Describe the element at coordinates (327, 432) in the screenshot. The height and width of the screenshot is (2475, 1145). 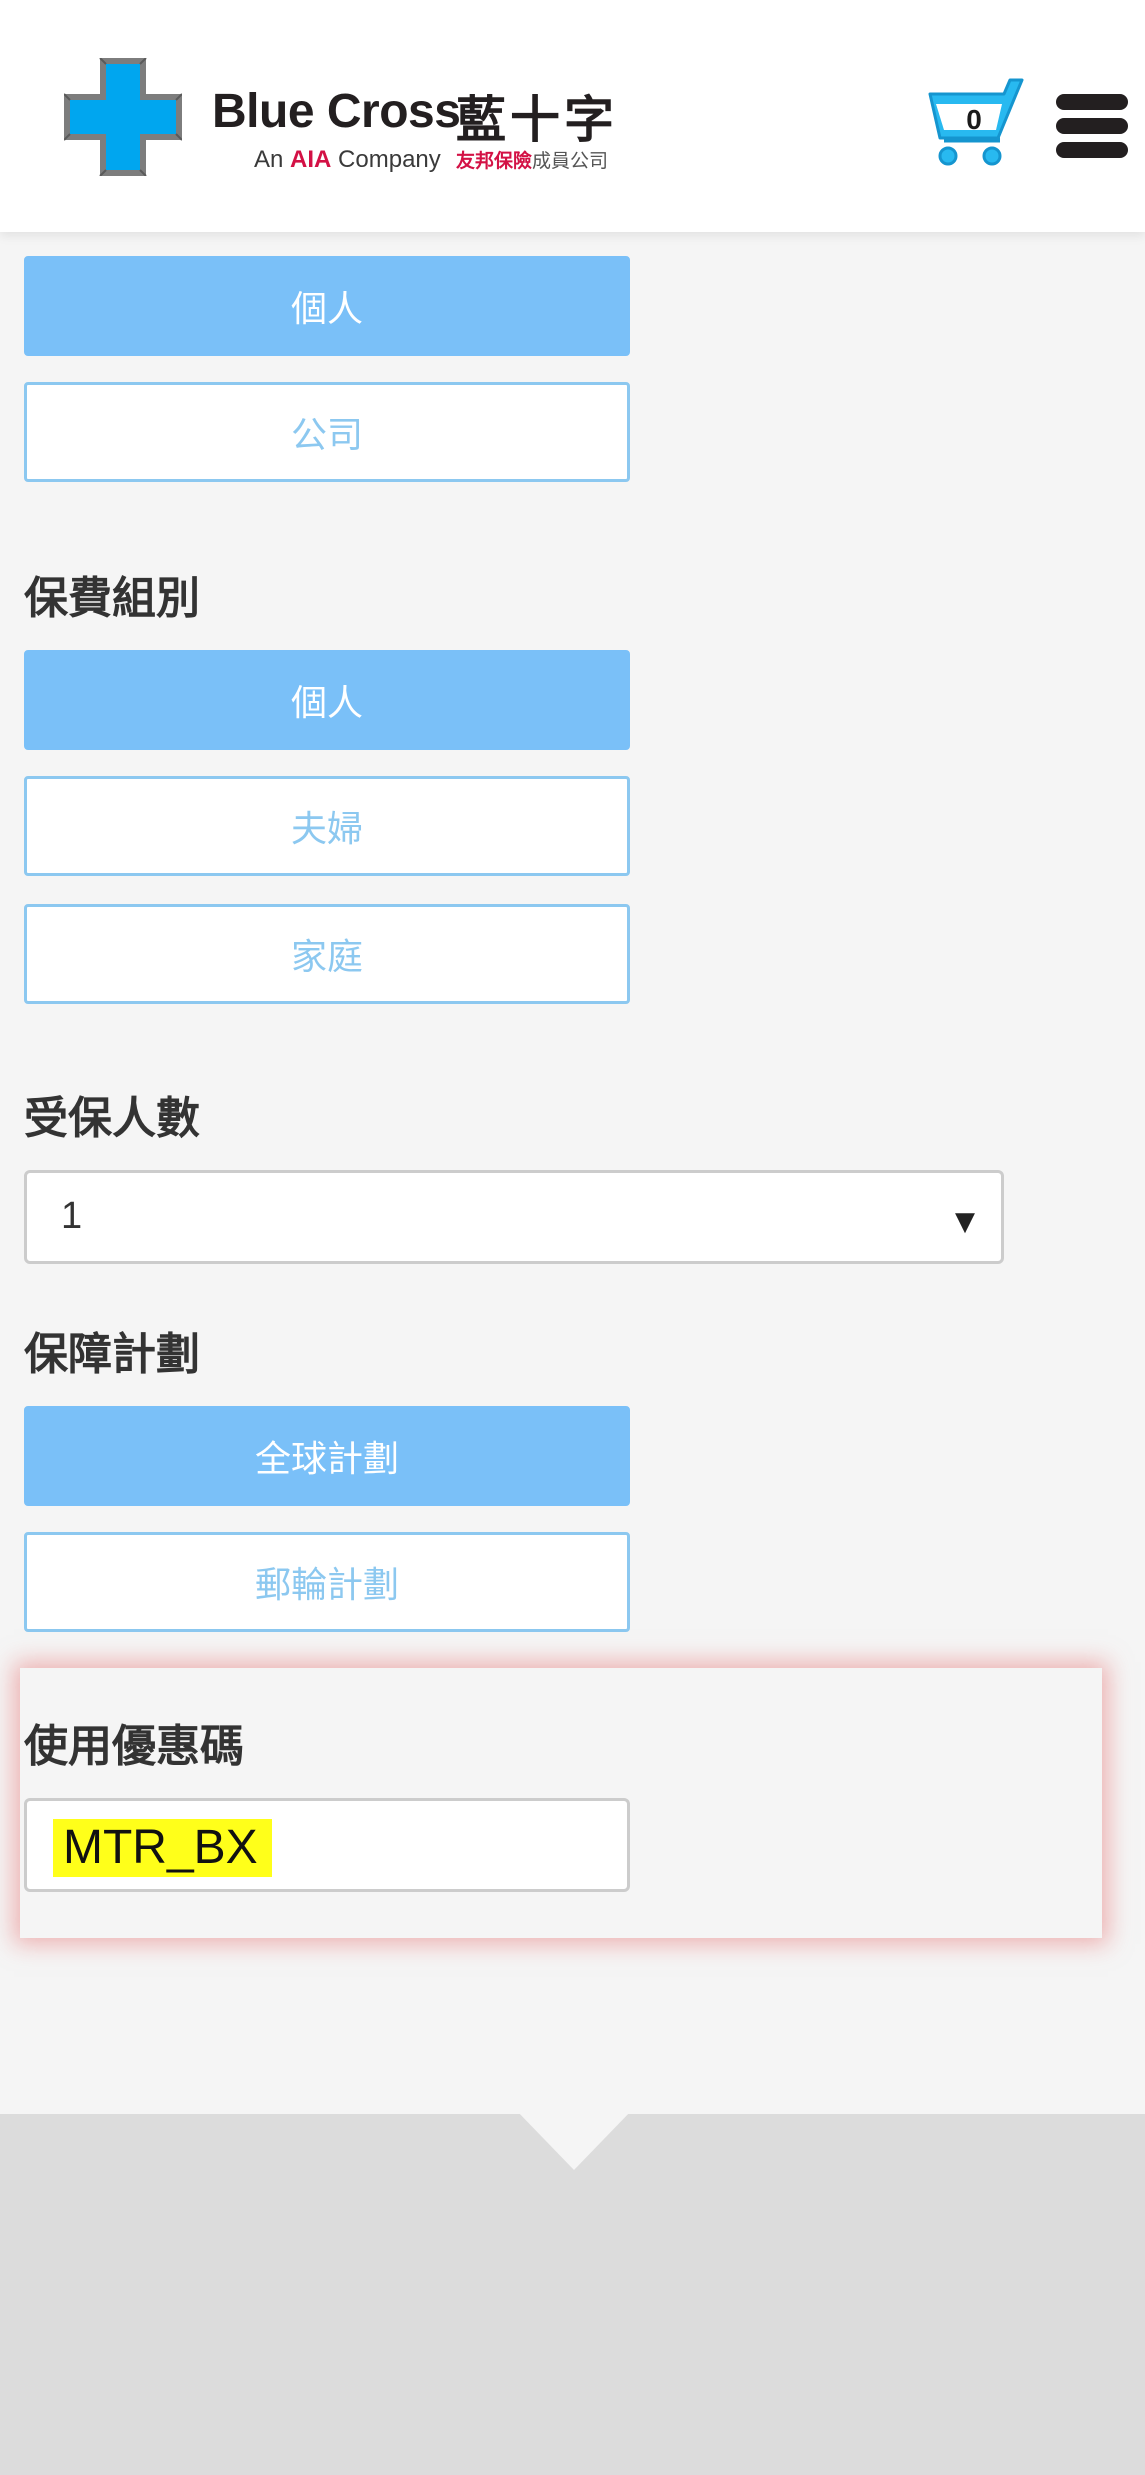
I see `applicant-company-button: 公司` at that location.